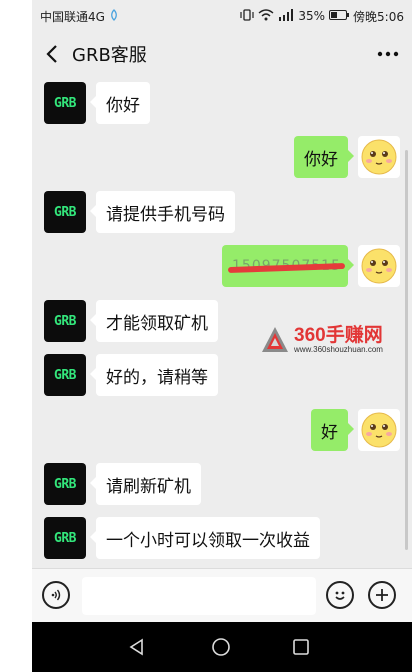 Image resolution: width=412 pixels, height=672 pixels. I want to click on emoji-button, so click(340, 595).